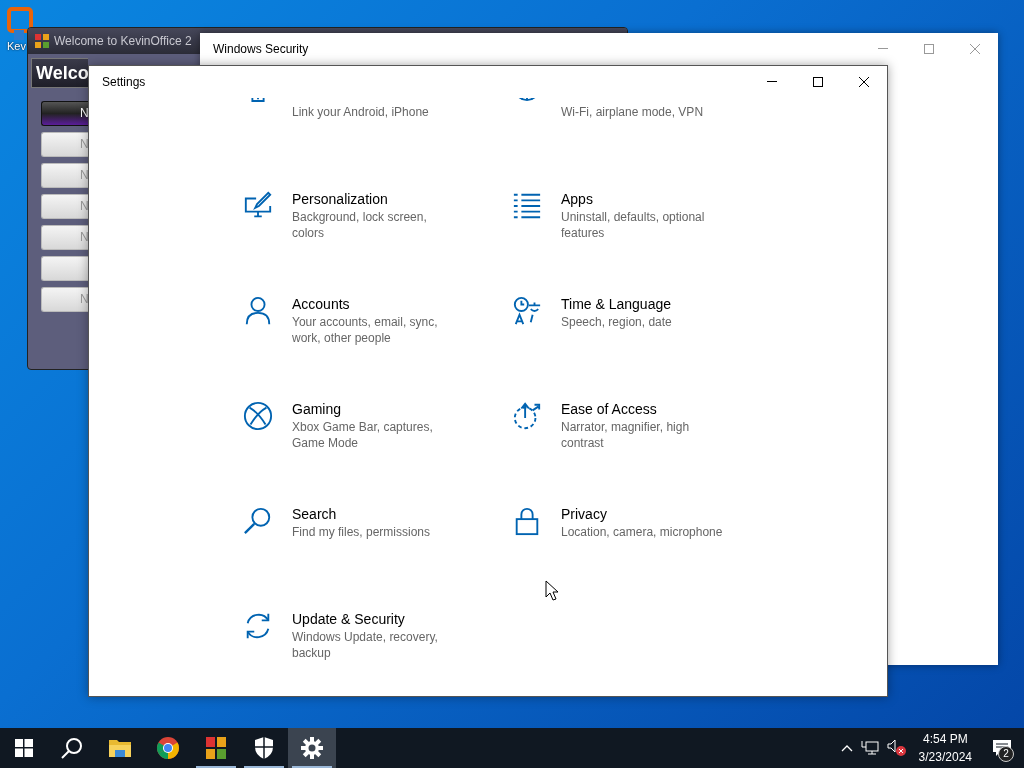  I want to click on category-title: Search, so click(361, 514).